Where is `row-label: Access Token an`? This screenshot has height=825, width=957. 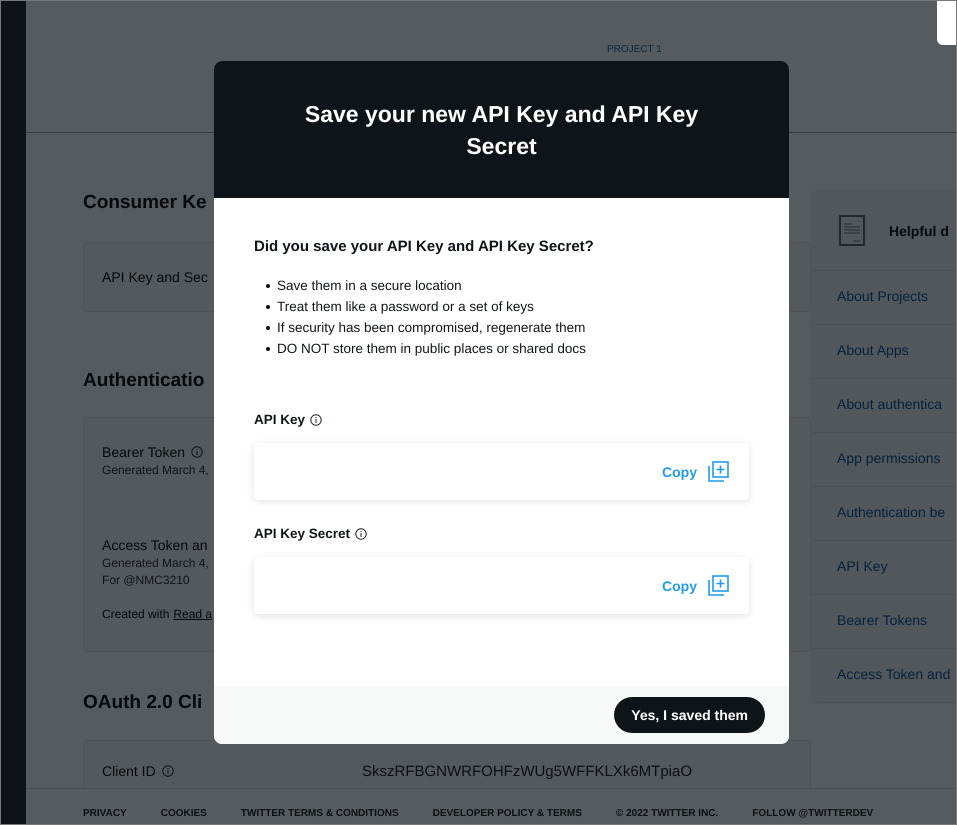
row-label: Access Token an is located at coordinates (155, 545).